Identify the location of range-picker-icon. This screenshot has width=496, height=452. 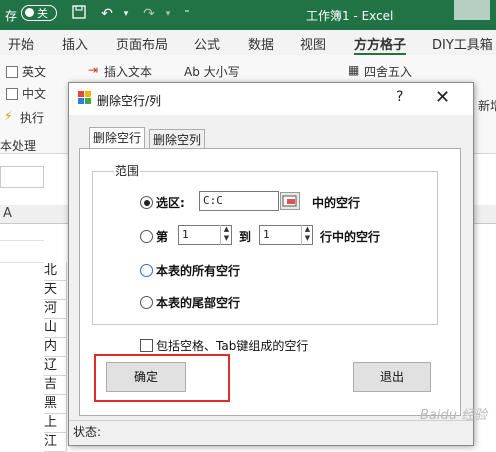
(289, 201).